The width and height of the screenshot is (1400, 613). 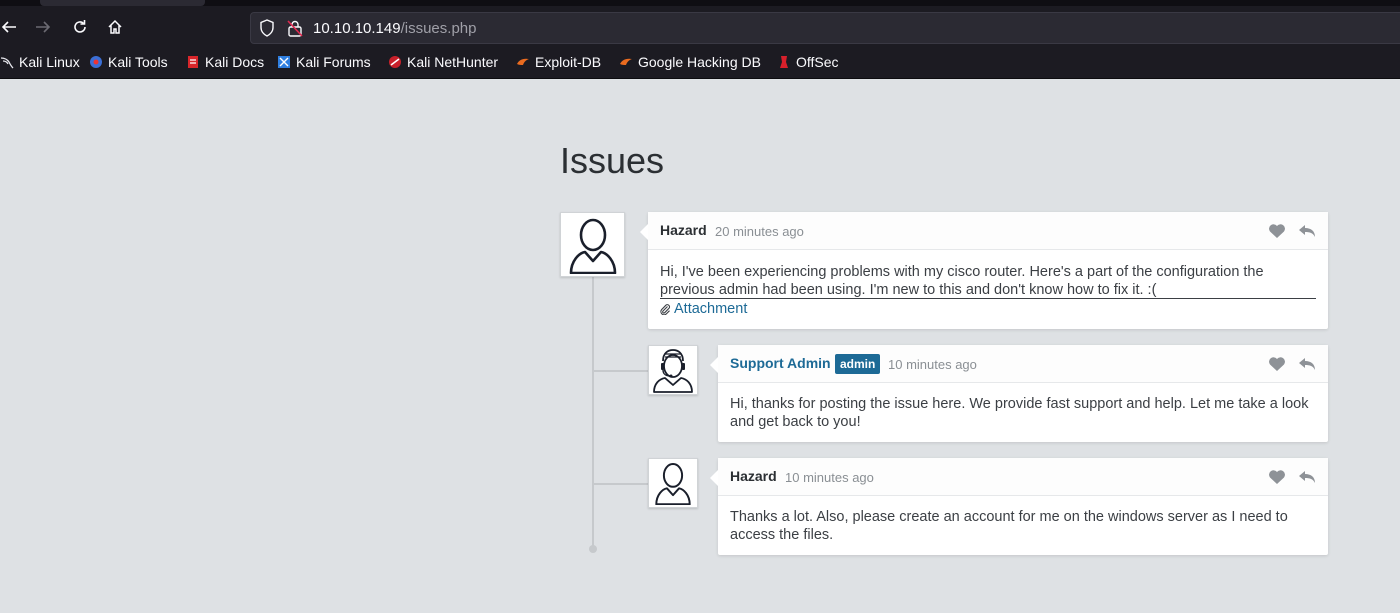 What do you see at coordinates (7, 63) in the screenshot?
I see `kali-dragon-icon` at bounding box center [7, 63].